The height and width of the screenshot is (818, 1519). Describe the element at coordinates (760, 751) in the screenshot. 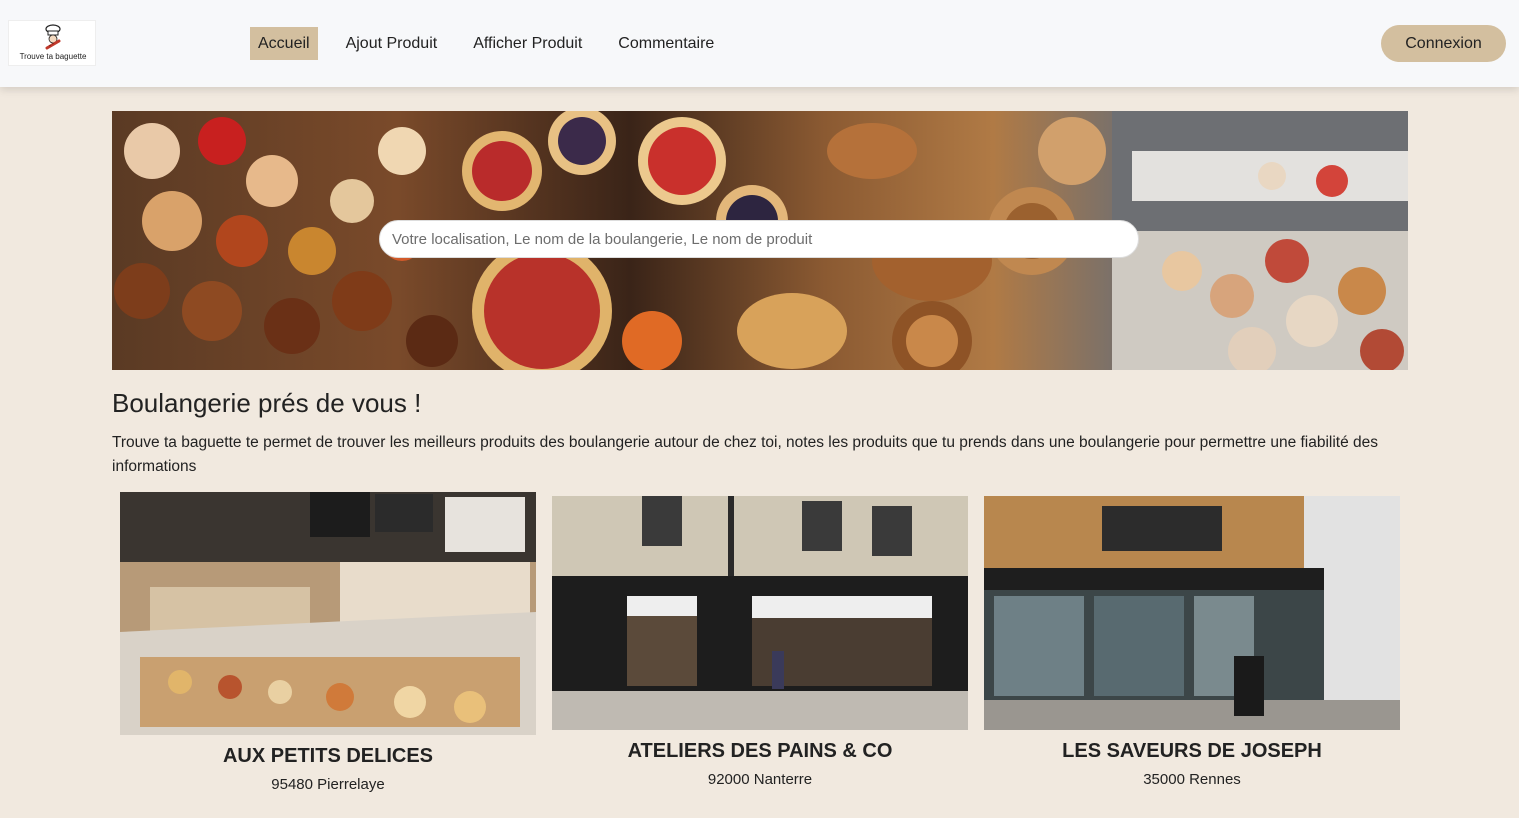

I see `bakery-name: ATELIERS DES PAINS & CO` at that location.